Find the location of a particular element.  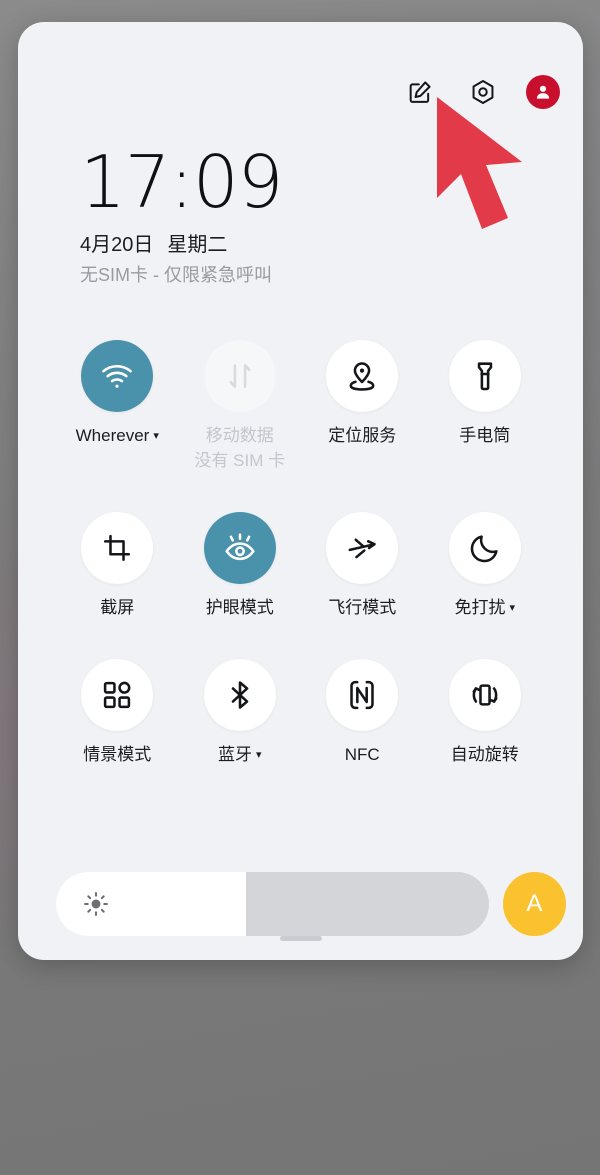

tile-label: 手电筒 is located at coordinates (485, 435).